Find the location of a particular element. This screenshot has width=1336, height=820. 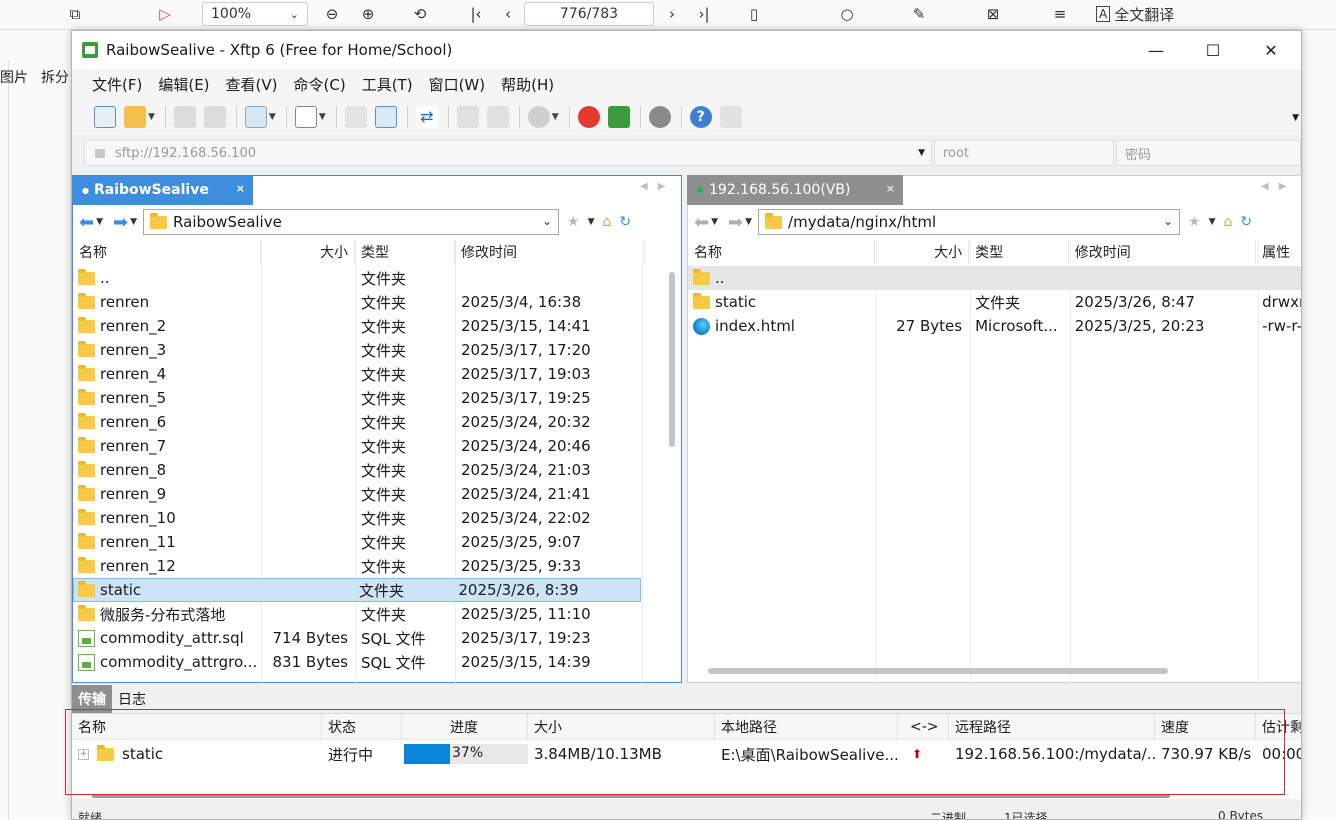

password-input: 密码 is located at coordinates (1208, 153).